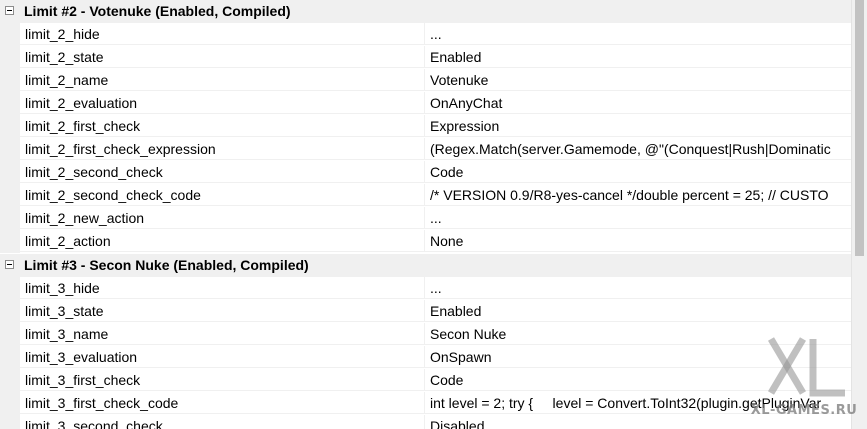  What do you see at coordinates (638, 80) in the screenshot?
I see `property-value: Votenuke` at bounding box center [638, 80].